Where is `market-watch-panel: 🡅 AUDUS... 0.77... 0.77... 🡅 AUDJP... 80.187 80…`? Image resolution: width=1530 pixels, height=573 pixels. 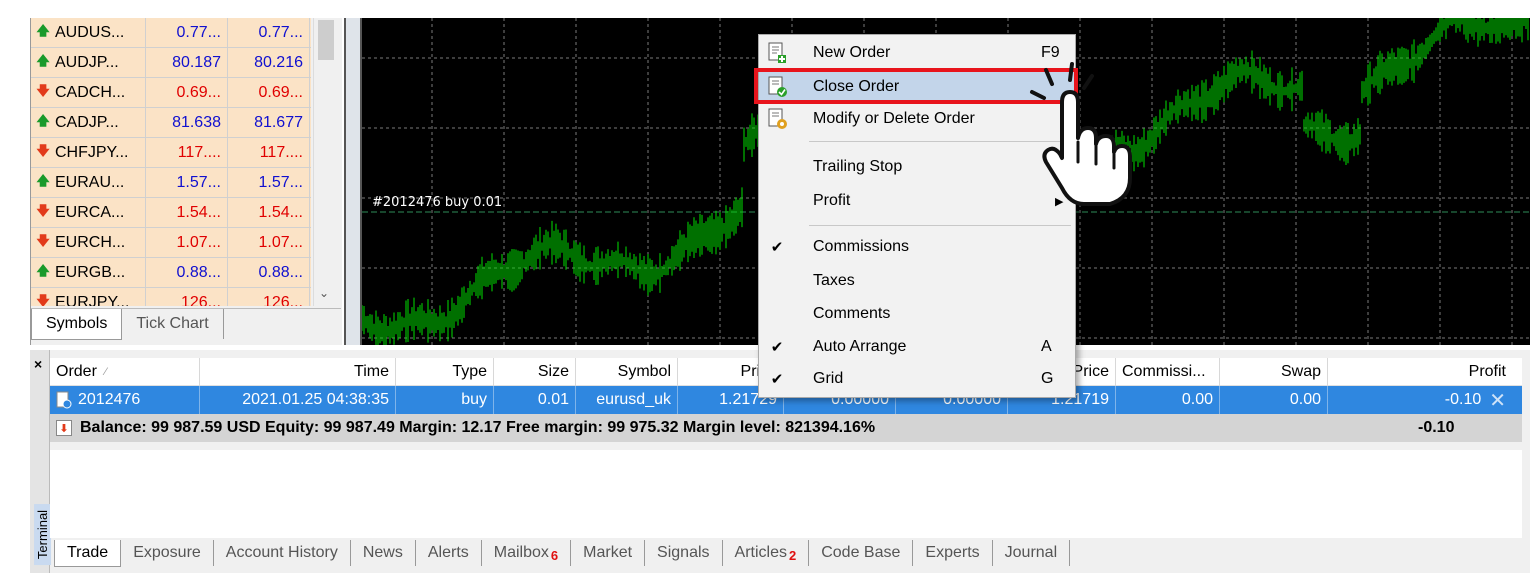 market-watch-panel: 🡅 AUDUS... 0.77... 0.77... 🡅 AUDJP... 80.187 80… is located at coordinates (186, 181).